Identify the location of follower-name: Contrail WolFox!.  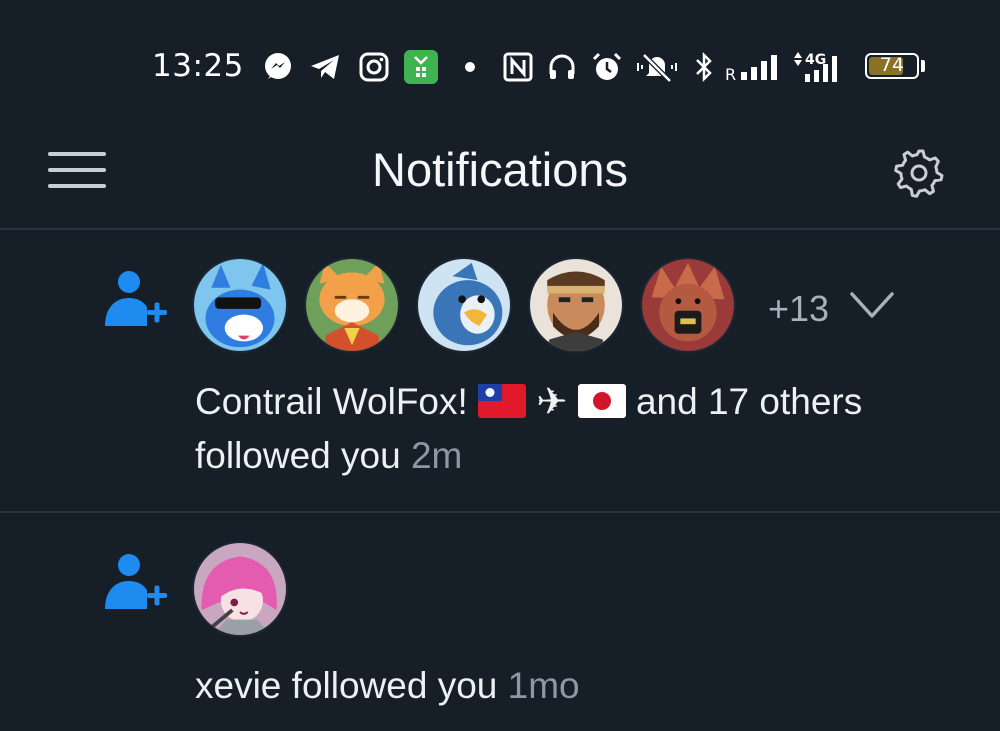
(331, 401).